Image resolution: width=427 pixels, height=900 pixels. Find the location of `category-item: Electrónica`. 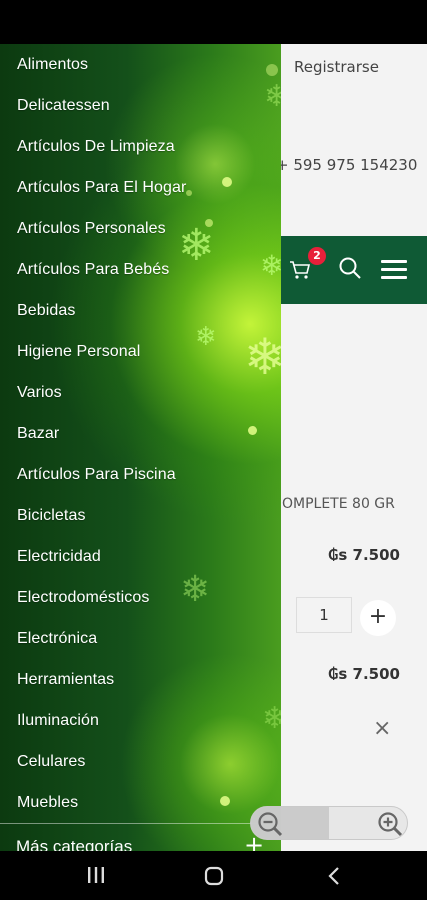

category-item: Electrónica is located at coordinates (140, 638).